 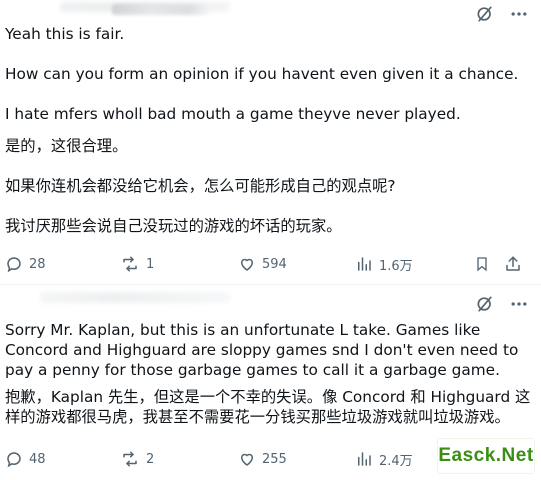 What do you see at coordinates (396, 266) in the screenshot?
I see `views-count: 1.6万` at bounding box center [396, 266].